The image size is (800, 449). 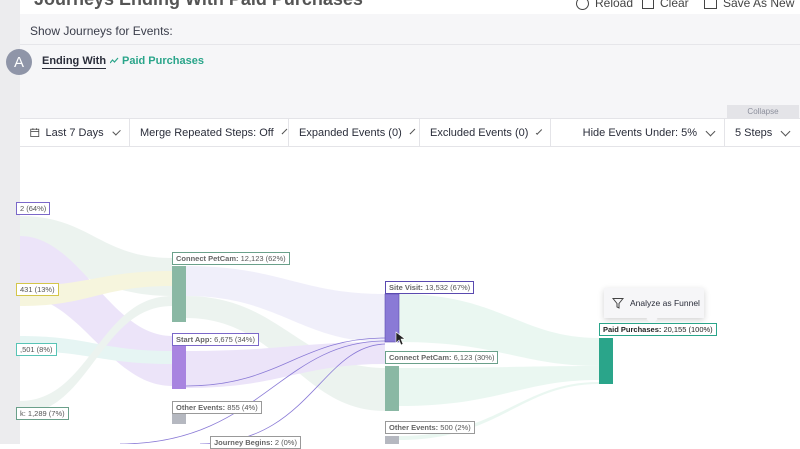 What do you see at coordinates (763, 111) in the screenshot?
I see `collapse-button: Collapse` at bounding box center [763, 111].